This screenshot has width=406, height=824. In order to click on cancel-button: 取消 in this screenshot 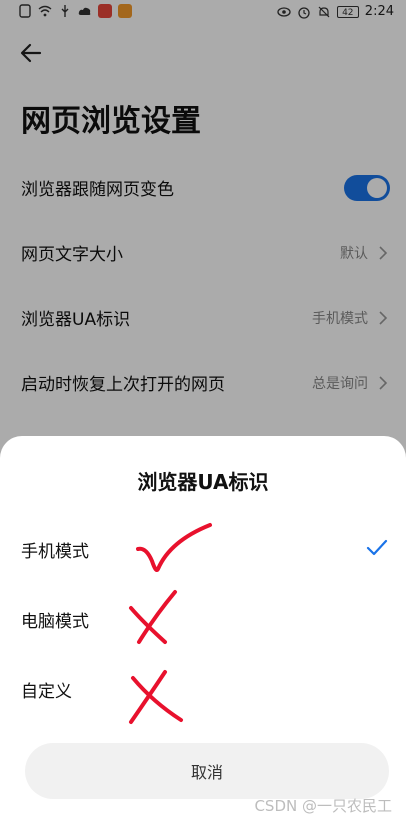, I will do `click(207, 771)`.